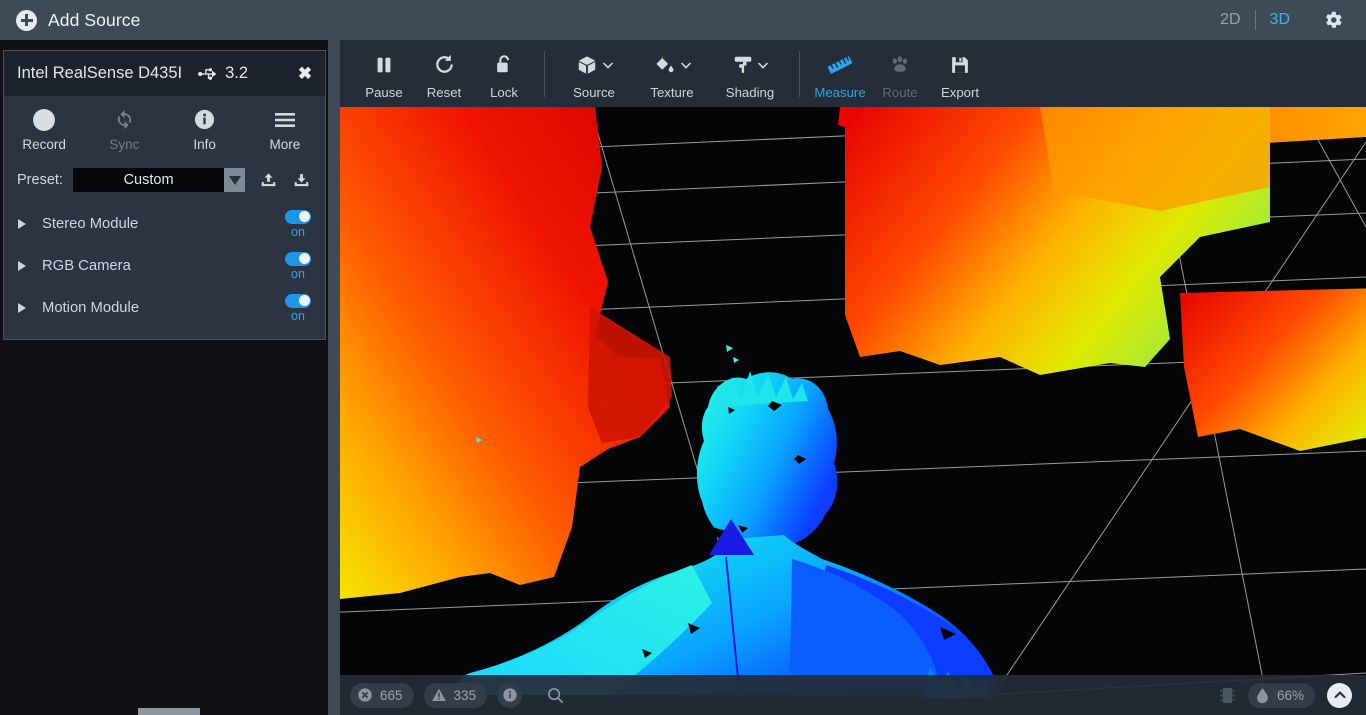 Image resolution: width=1366 pixels, height=715 pixels. I want to click on module-name: RGB Camera, so click(86, 266).